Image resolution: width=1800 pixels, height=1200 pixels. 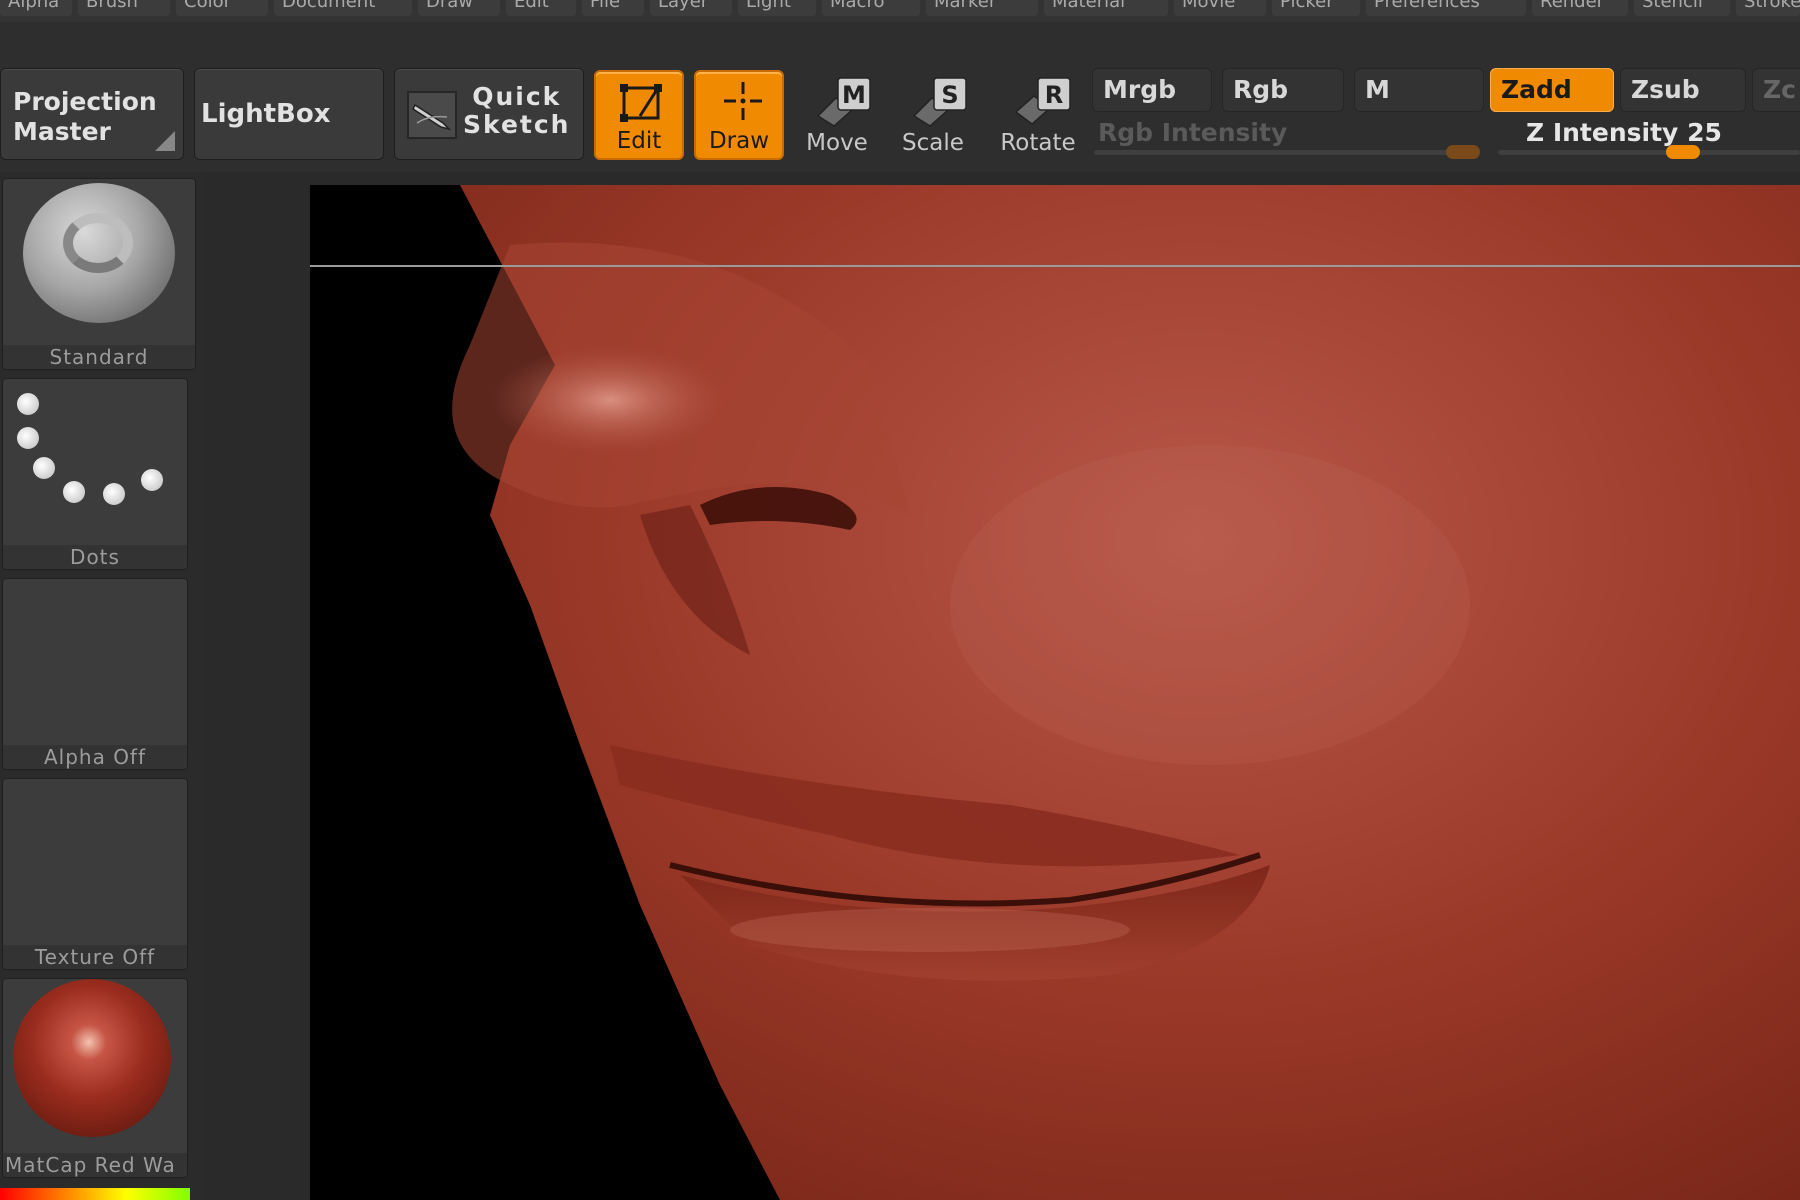 What do you see at coordinates (1649, 152) in the screenshot?
I see `z-intensity-slider` at bounding box center [1649, 152].